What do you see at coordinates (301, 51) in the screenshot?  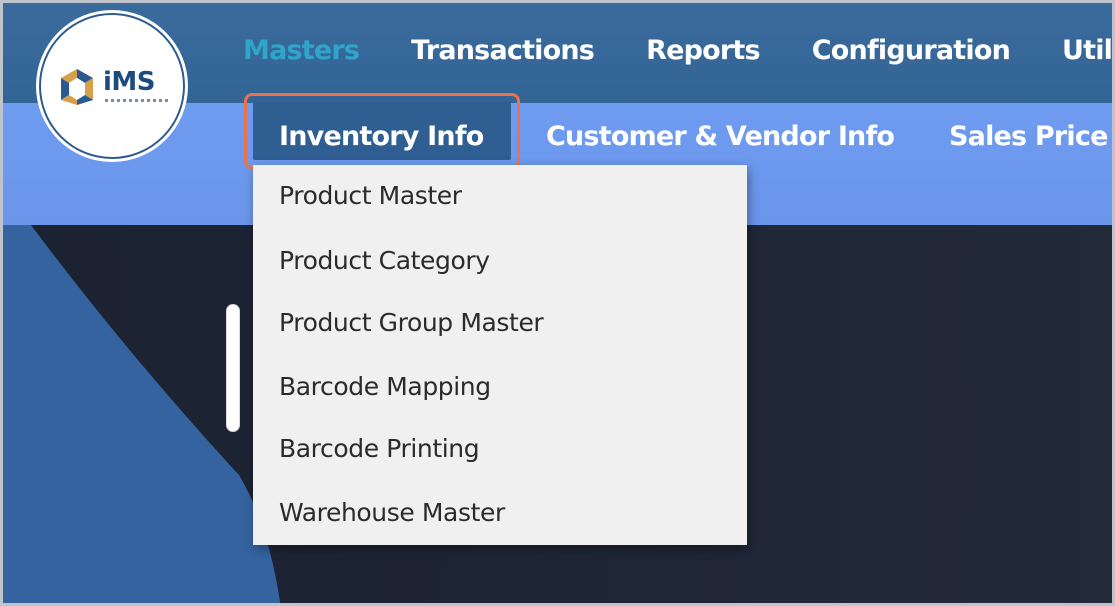 I see `top-nav-masters: Masters` at bounding box center [301, 51].